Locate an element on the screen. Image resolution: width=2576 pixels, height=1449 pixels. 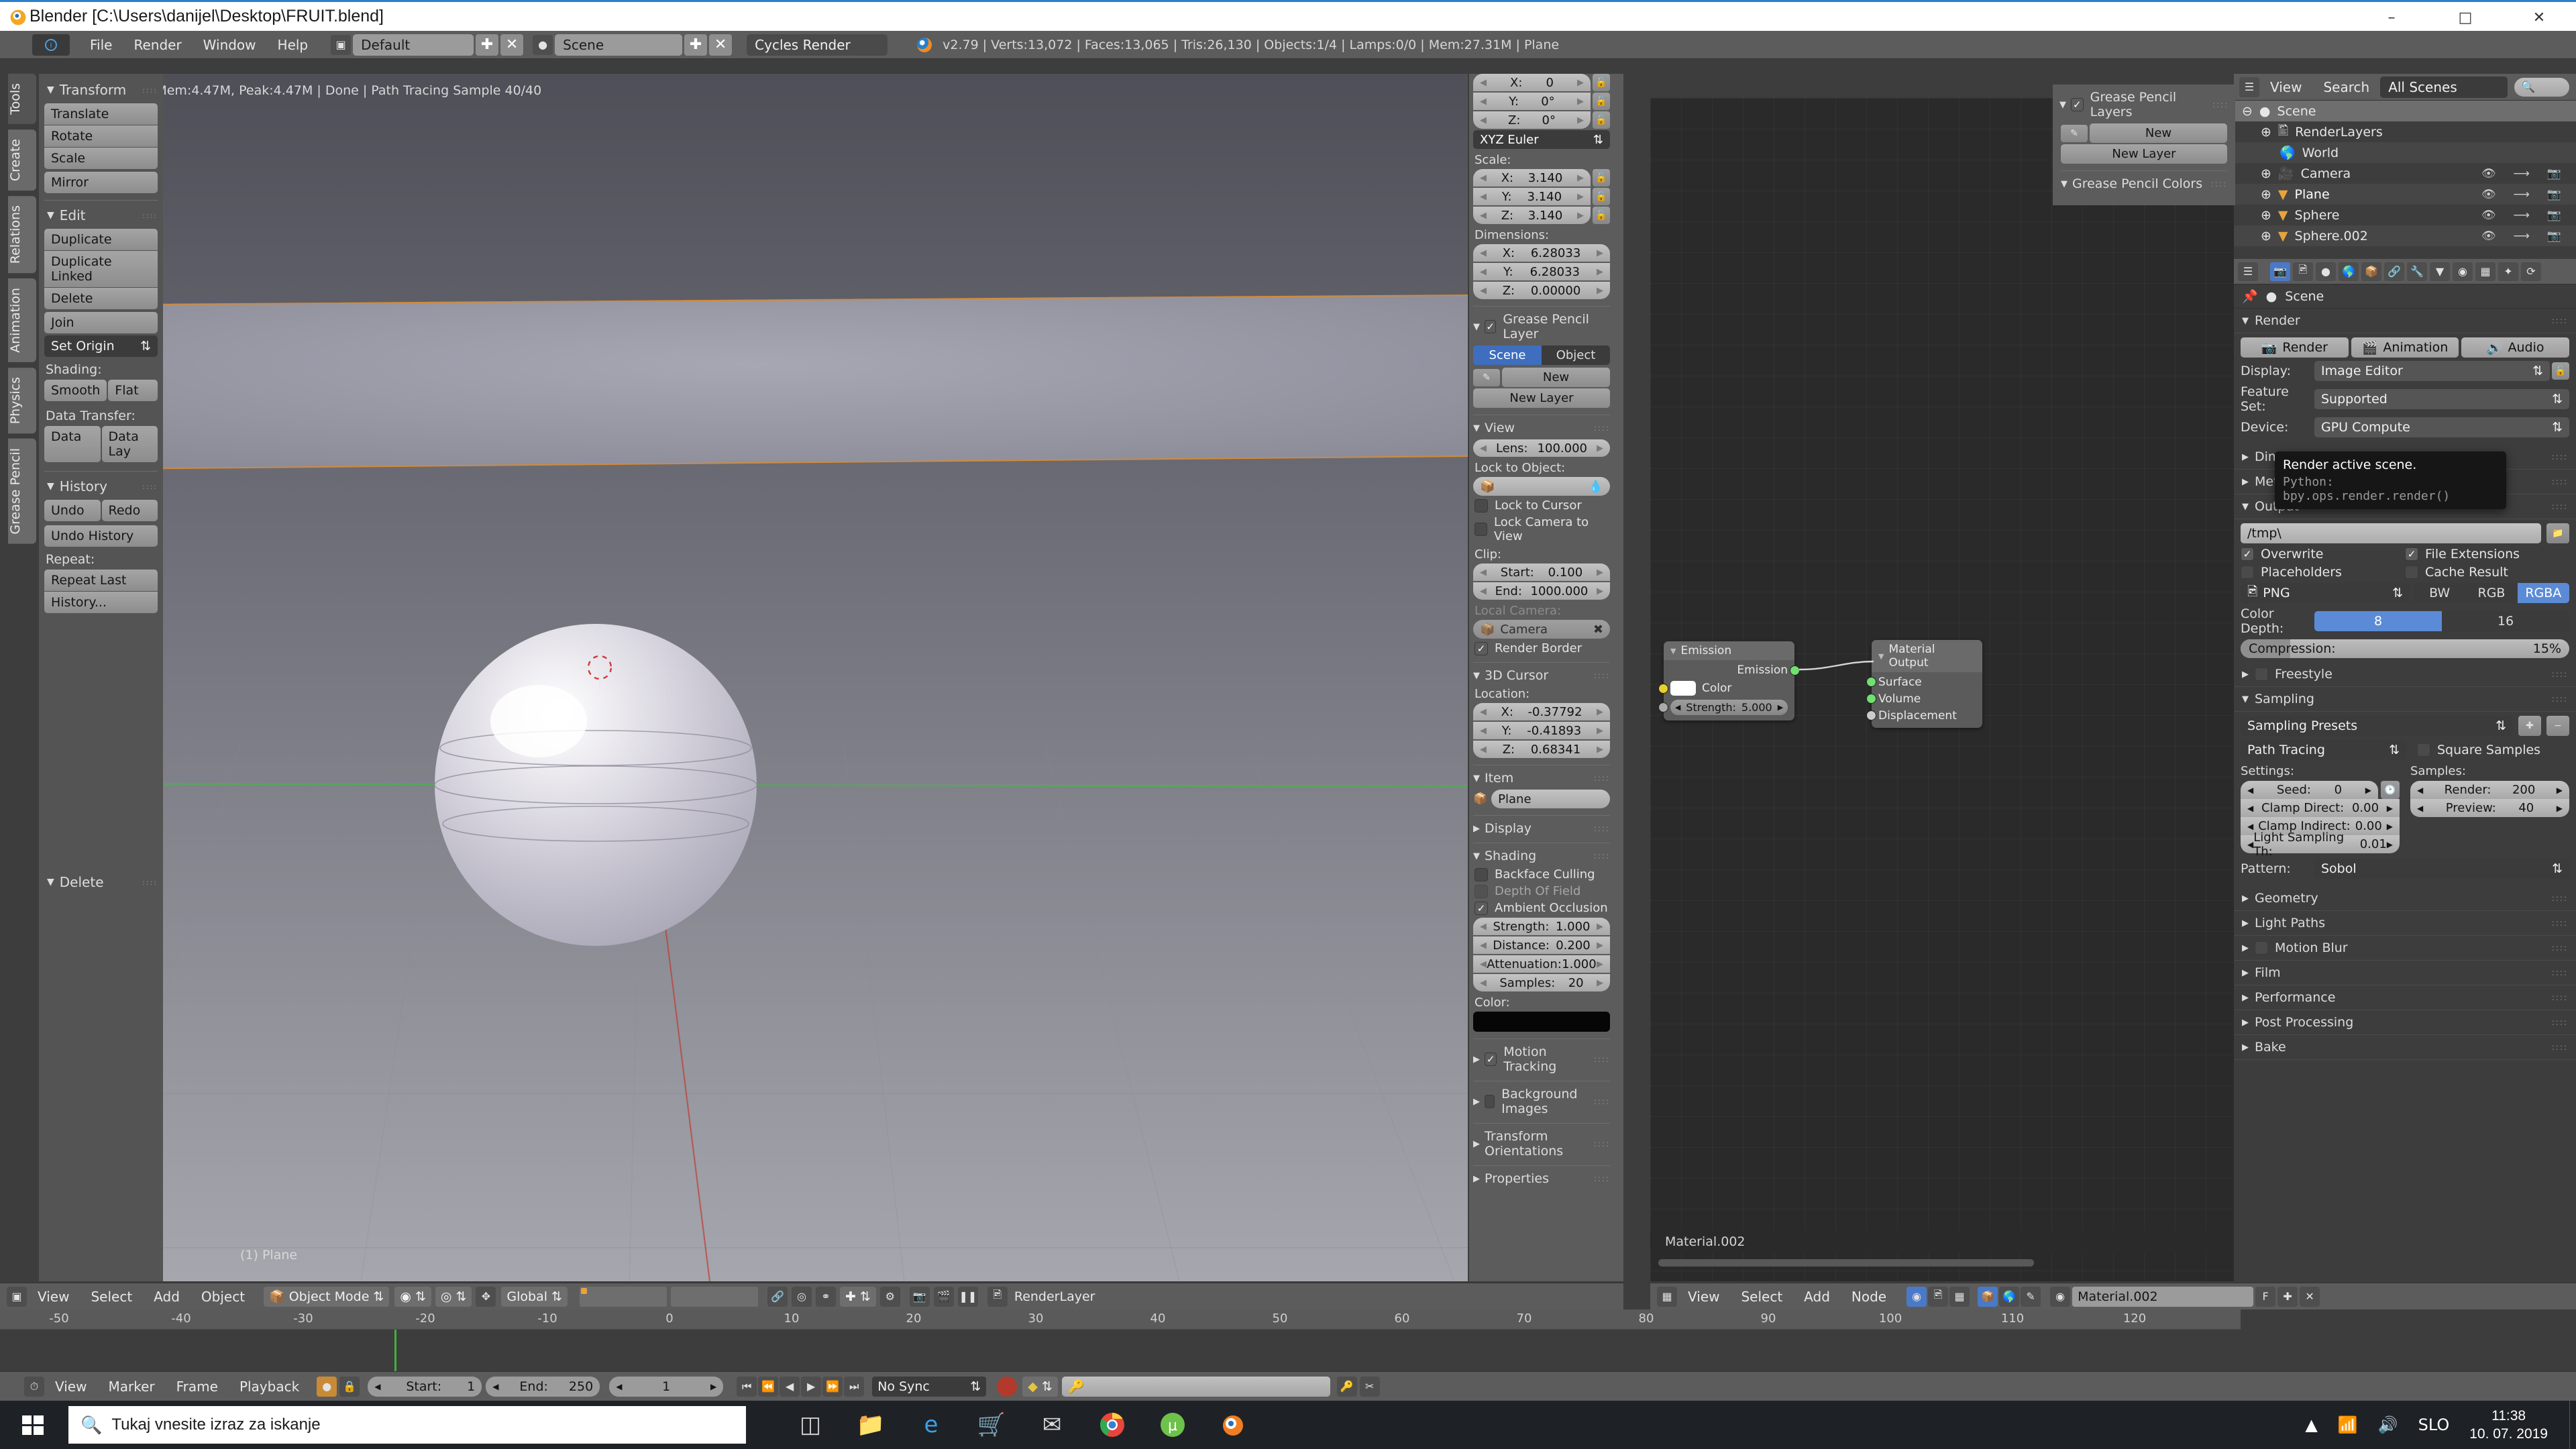
tool-tab-animation: Animation is located at coordinates (22, 320).